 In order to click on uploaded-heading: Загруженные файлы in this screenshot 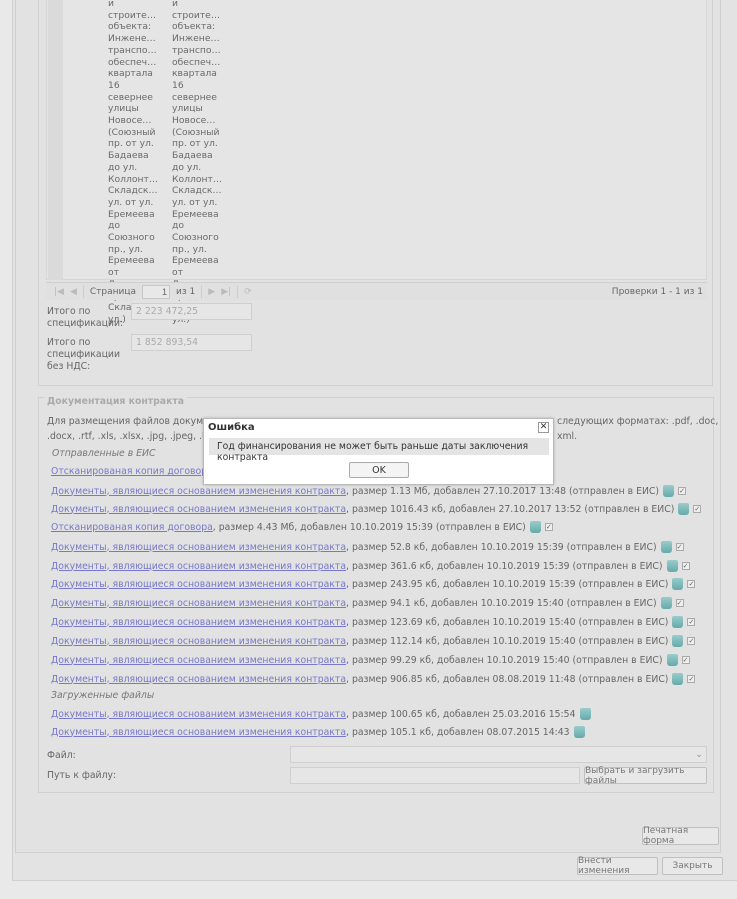, I will do `click(103, 695)`.